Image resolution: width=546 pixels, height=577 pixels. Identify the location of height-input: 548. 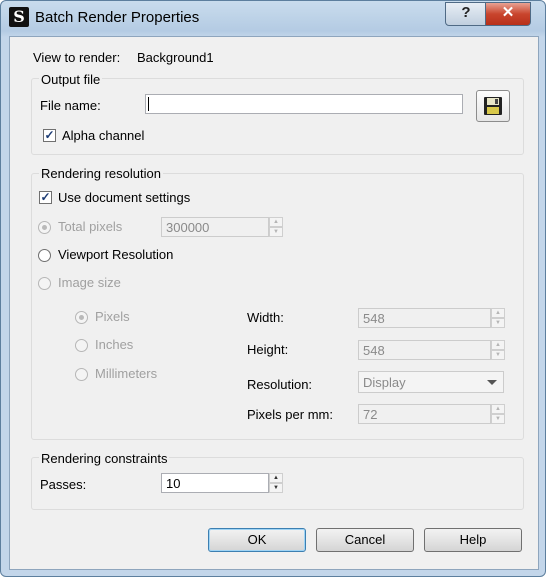
(424, 350).